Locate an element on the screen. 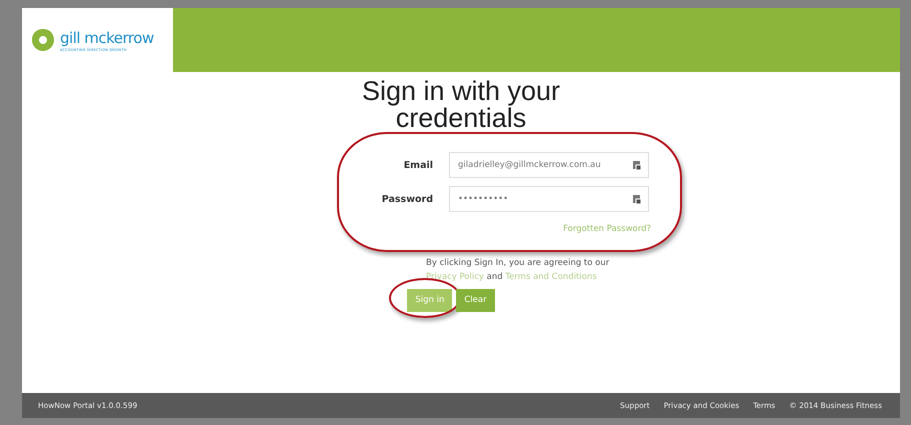 Image resolution: width=911 pixels, height=425 pixels. field-label: Email is located at coordinates (417, 165).